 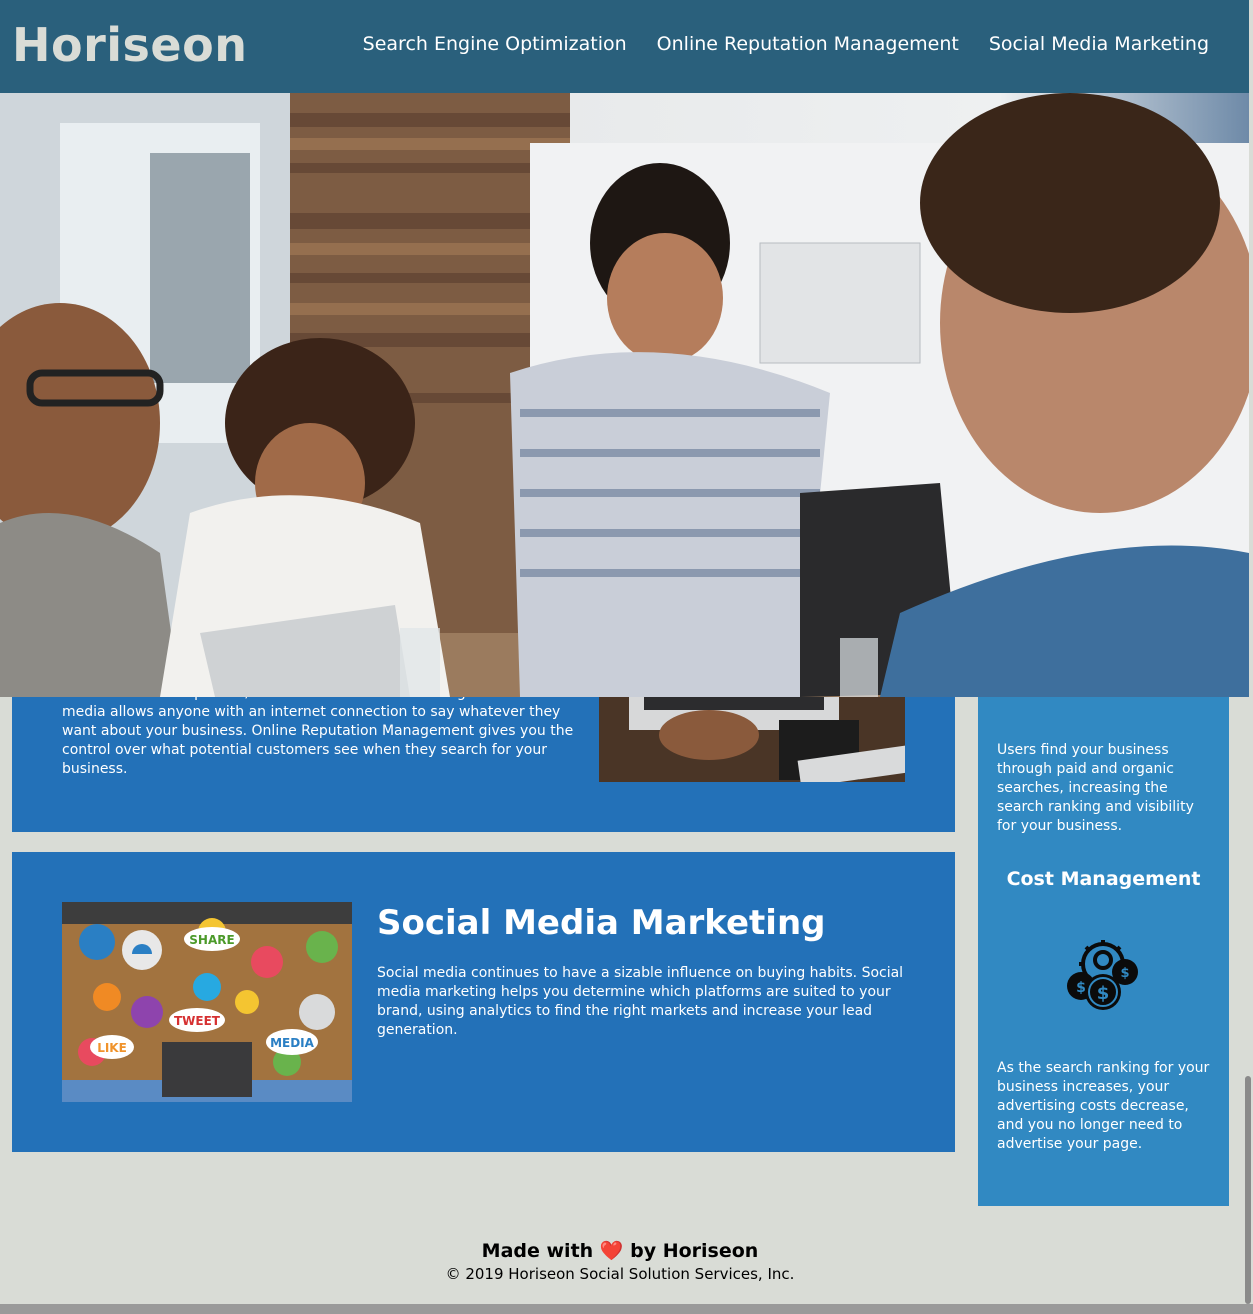 What do you see at coordinates (1248, 1190) in the screenshot?
I see `page-scrollbar-thumb` at bounding box center [1248, 1190].